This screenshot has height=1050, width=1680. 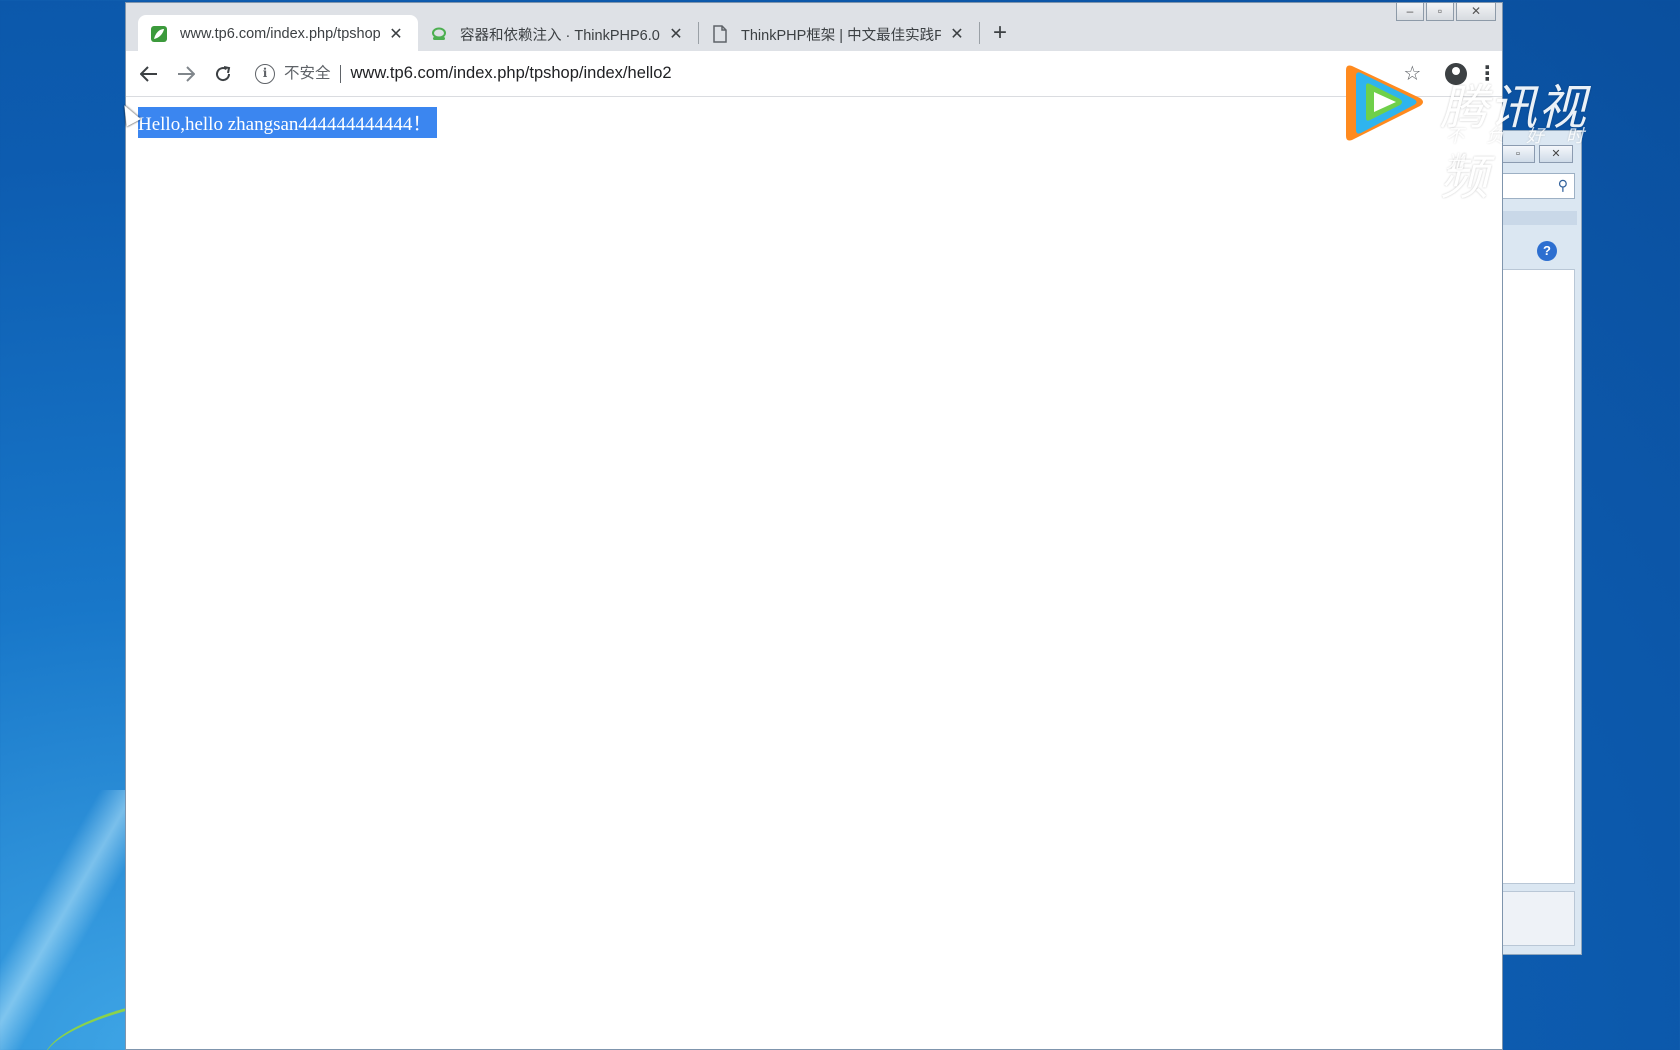 I want to click on forward-arrow-icon, so click(x=185, y=74).